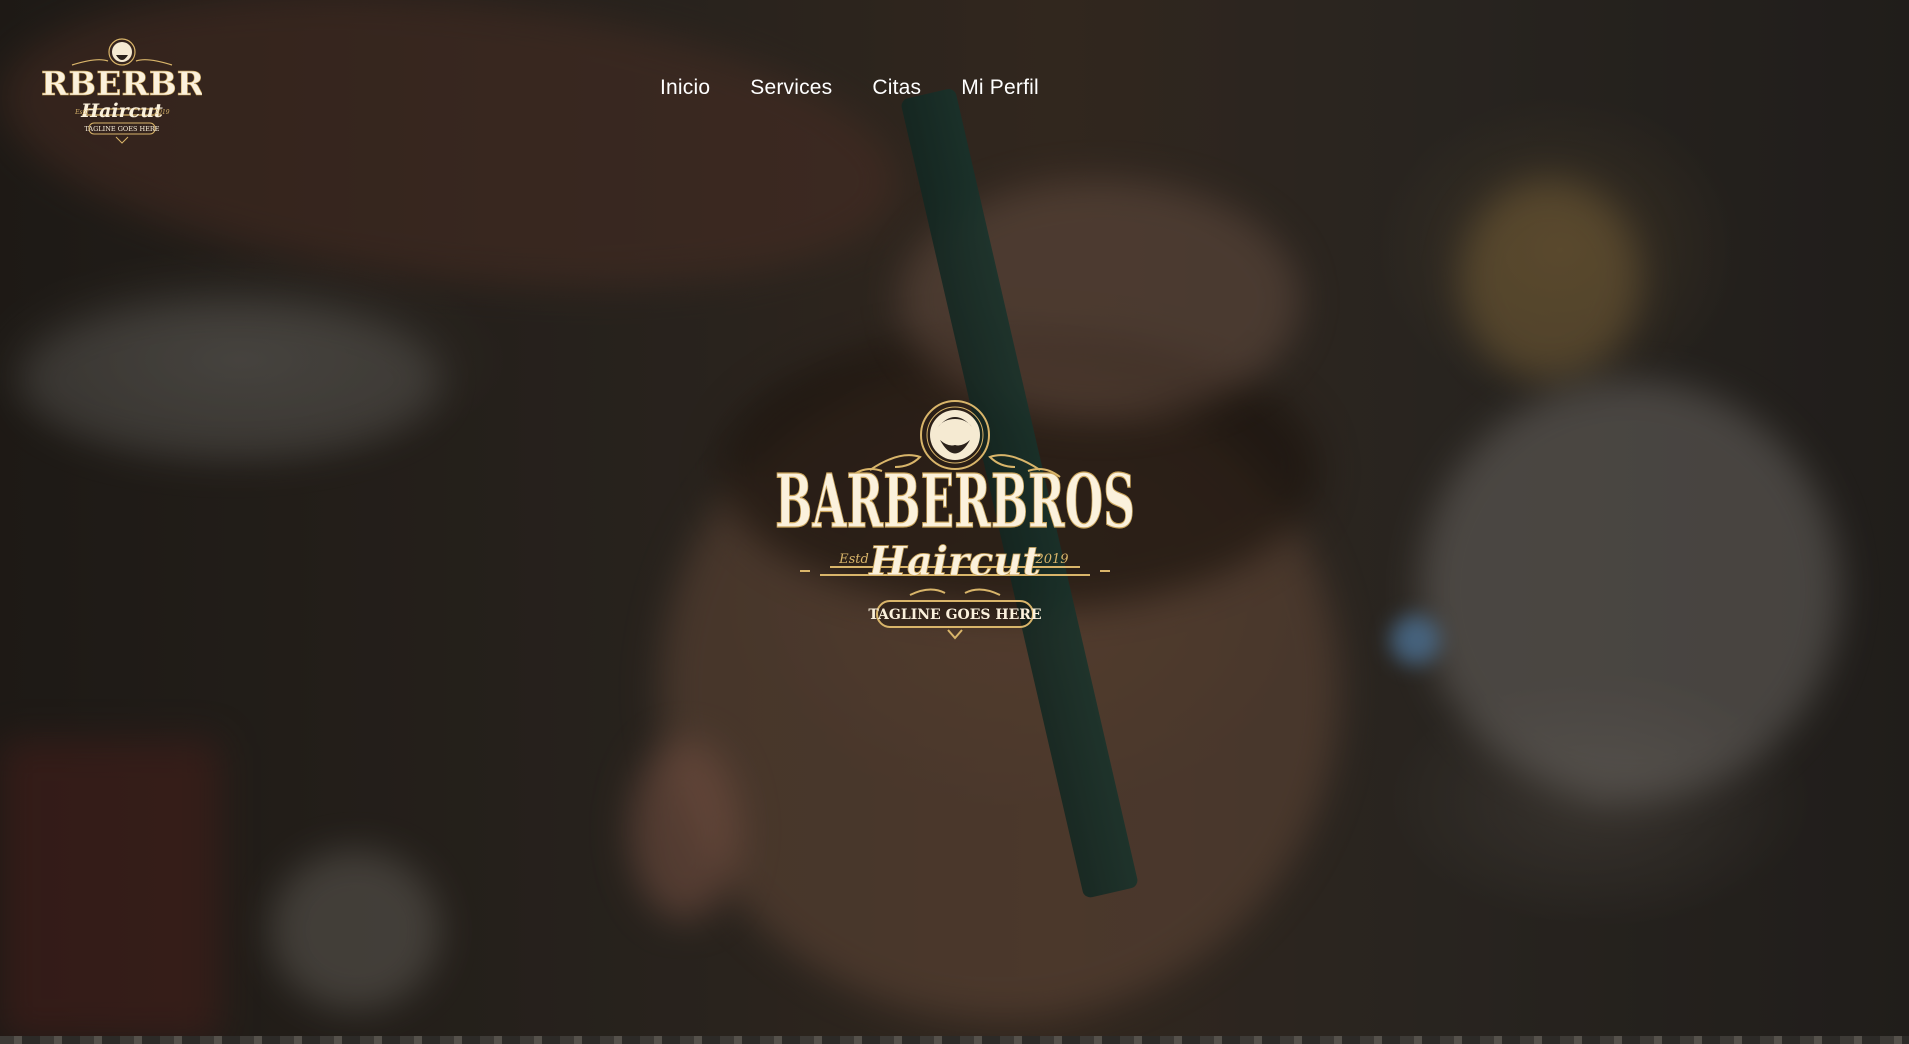  Describe the element at coordinates (1051, 559) in the screenshot. I see `hero-logo-year: 2019` at that location.